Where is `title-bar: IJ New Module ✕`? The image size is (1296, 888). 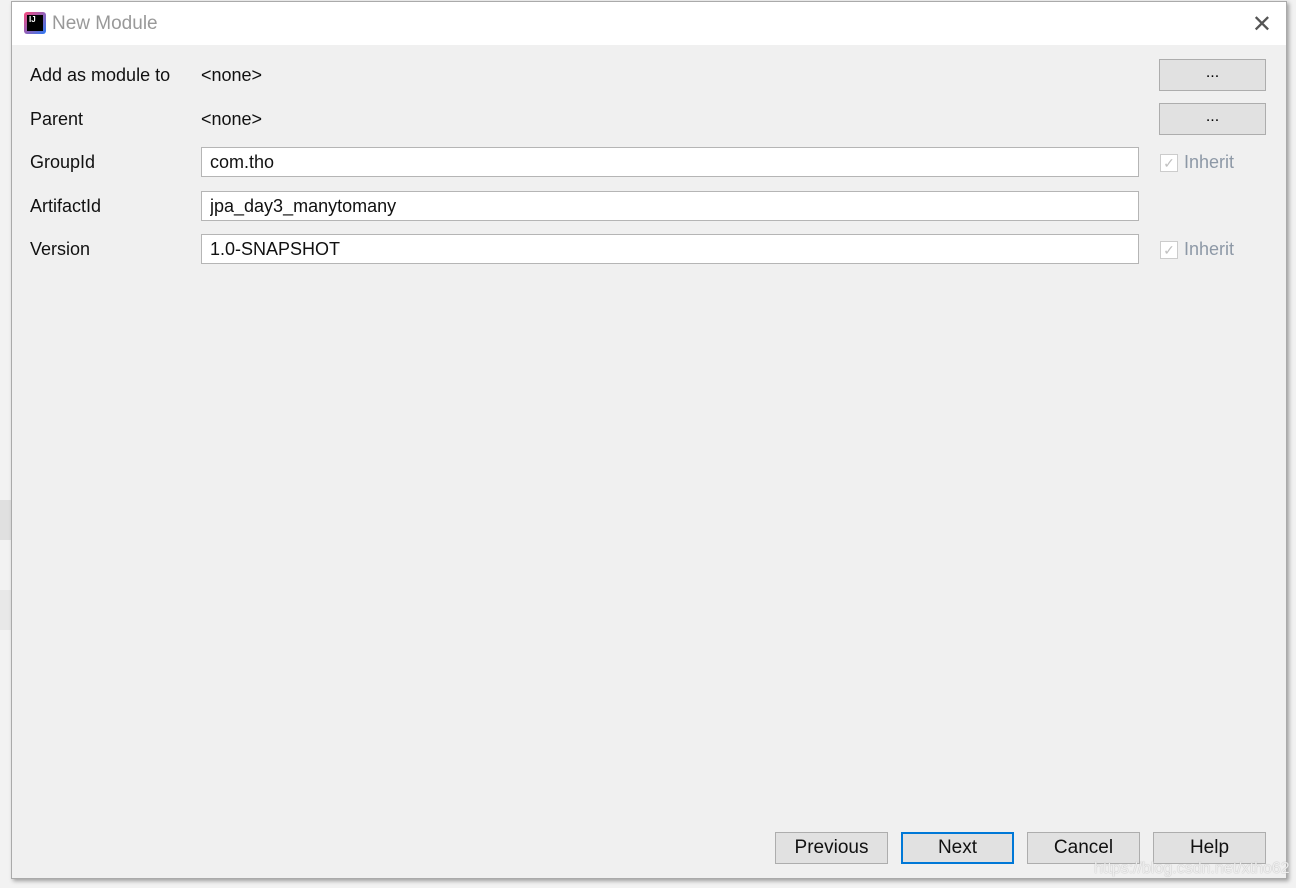
title-bar: IJ New Module ✕ is located at coordinates (649, 23).